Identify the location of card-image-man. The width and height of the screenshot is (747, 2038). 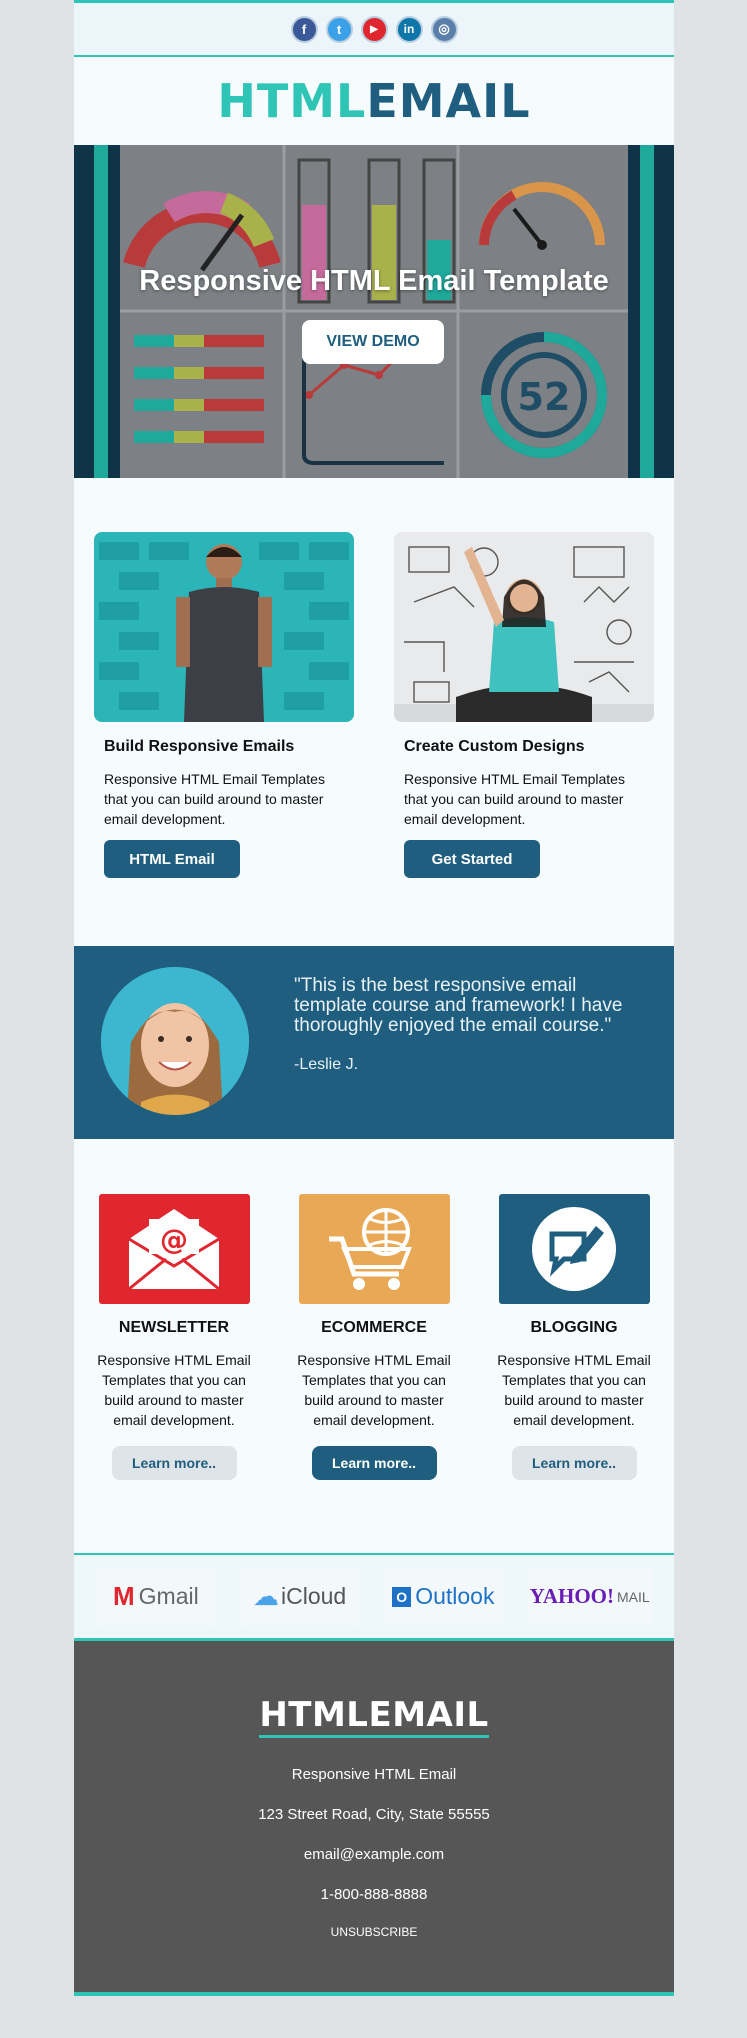
(224, 627).